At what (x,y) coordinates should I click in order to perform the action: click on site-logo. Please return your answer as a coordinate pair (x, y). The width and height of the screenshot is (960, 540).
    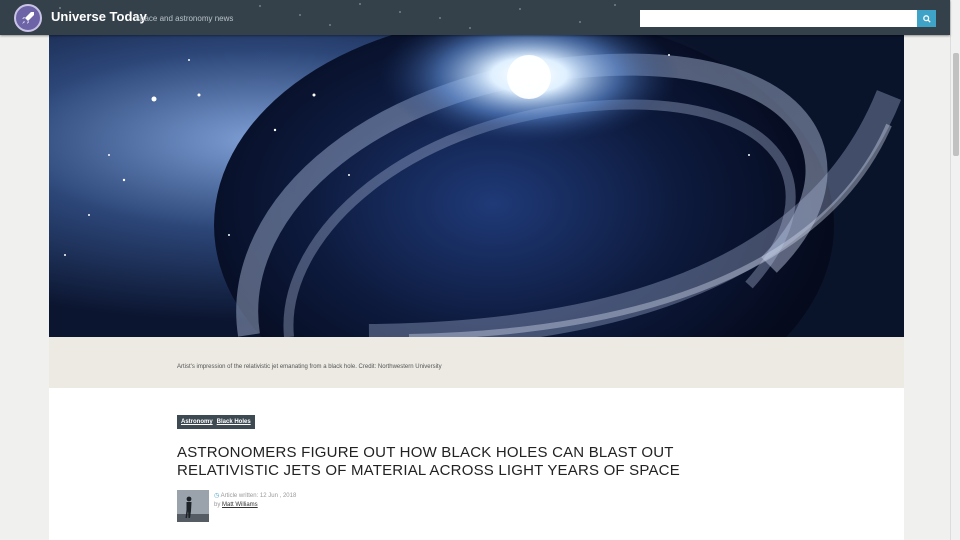
    Looking at the image, I should click on (28, 18).